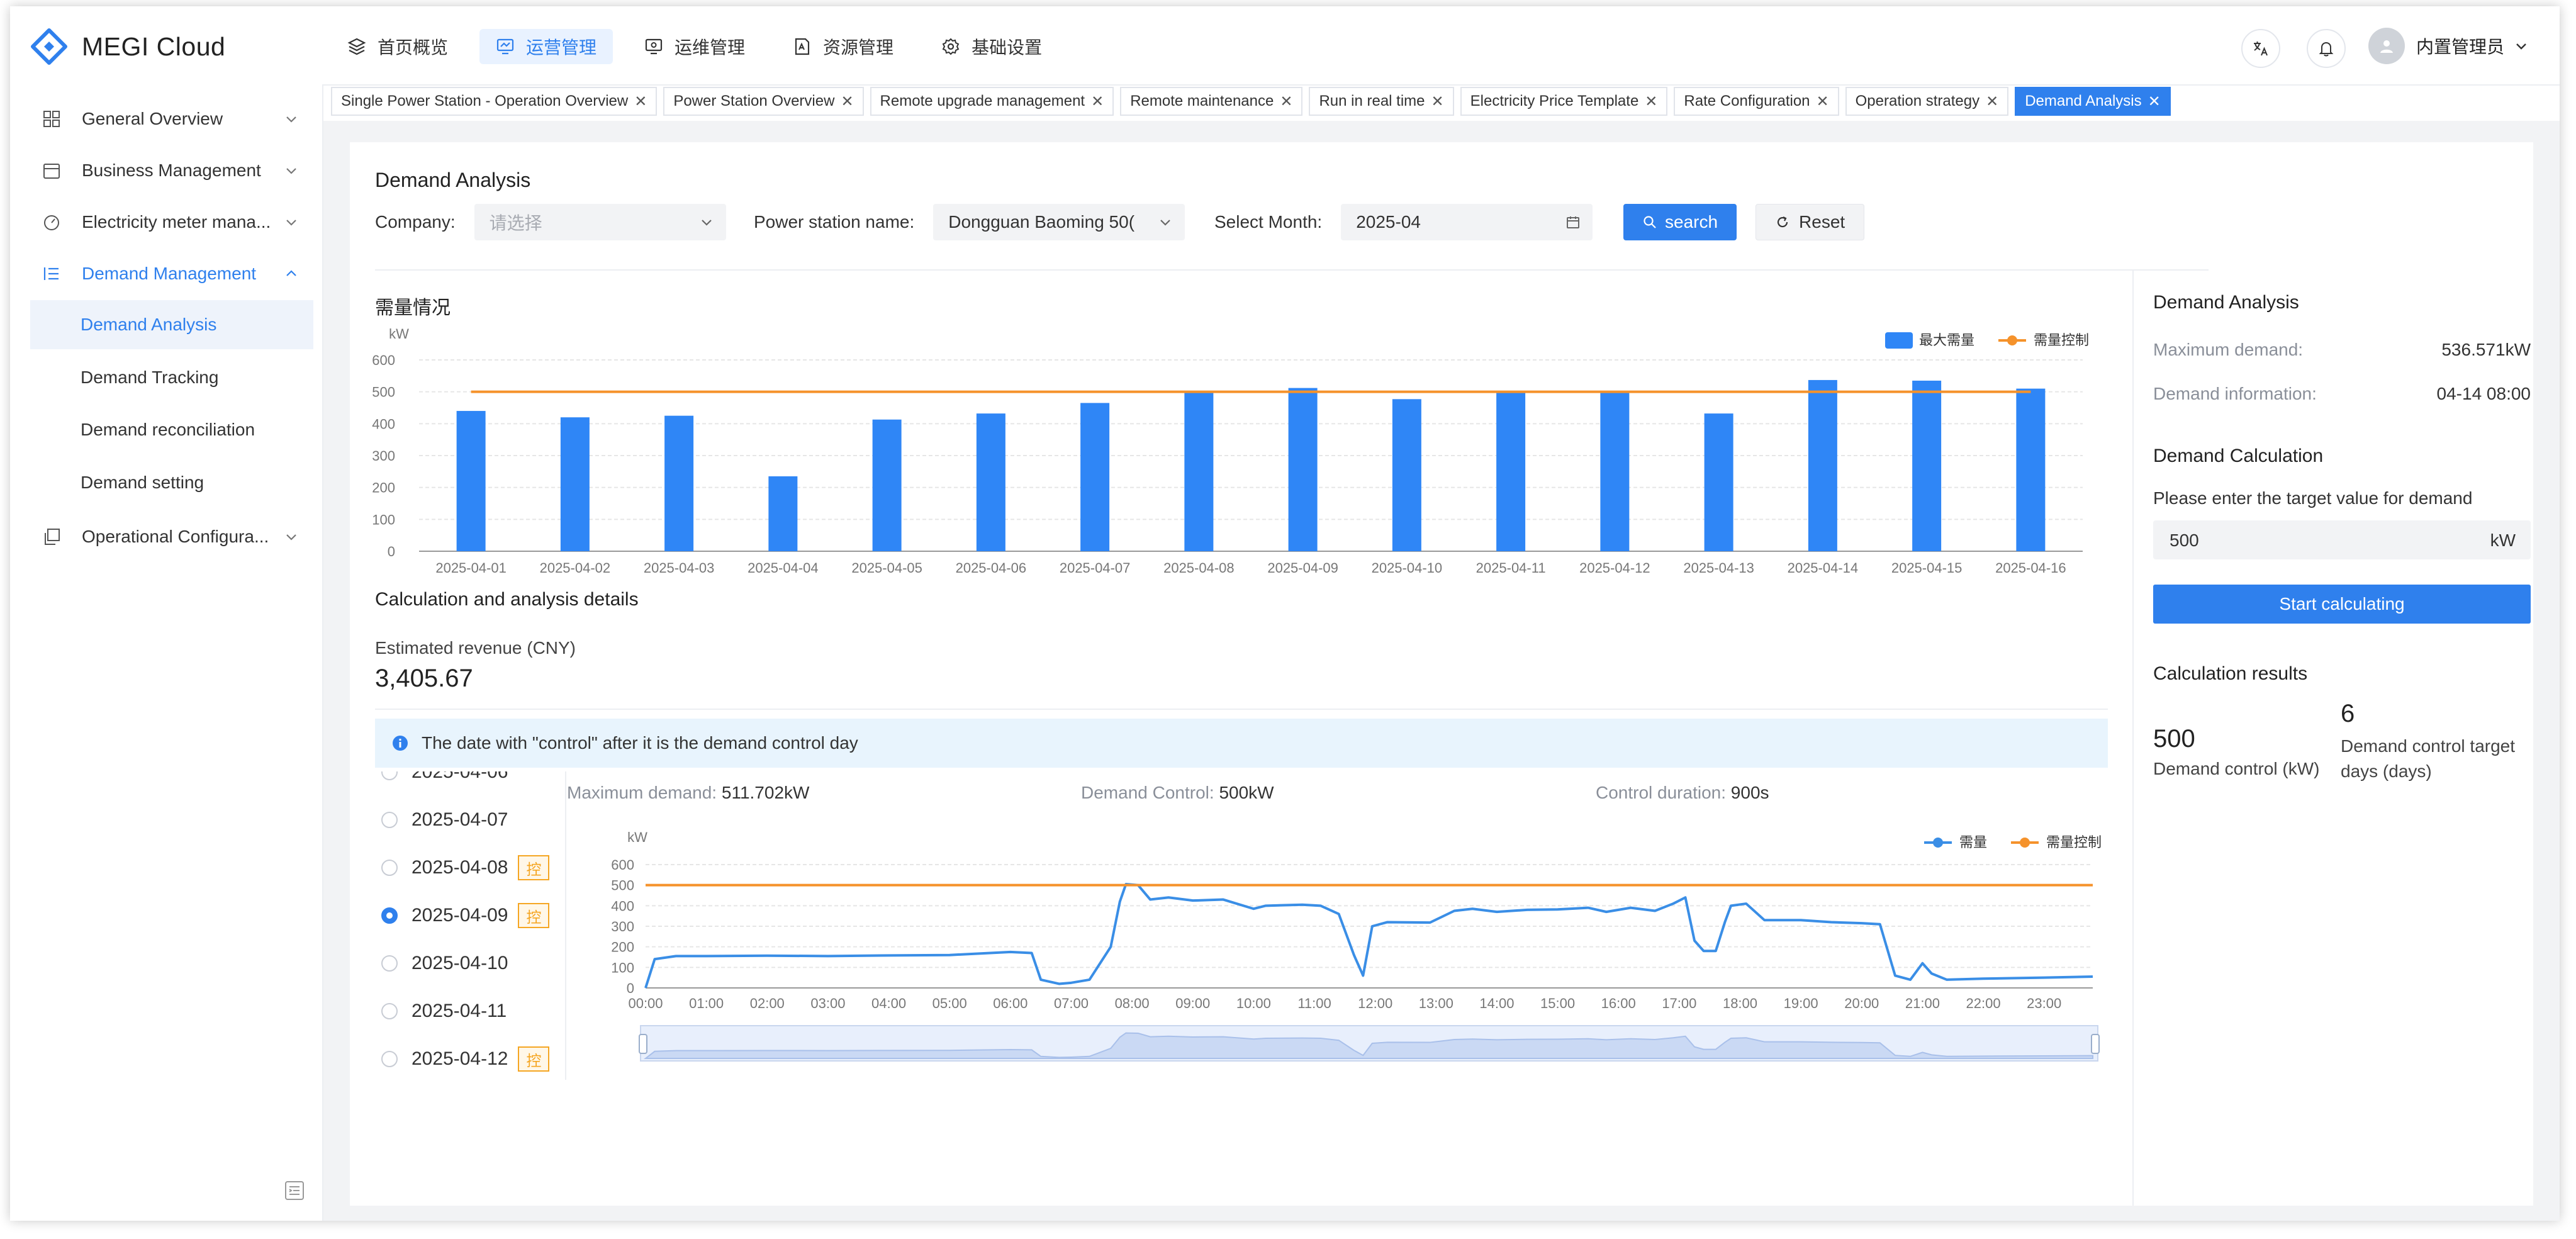  Describe the element at coordinates (1922, 1003) in the screenshot. I see `x-tick-label: 21:00` at that location.